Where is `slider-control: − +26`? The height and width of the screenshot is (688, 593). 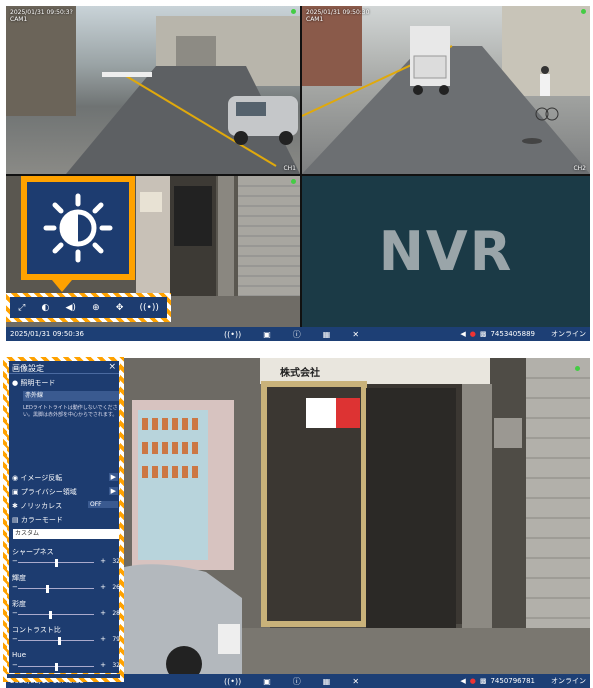 slider-control: − +26 is located at coordinates (66, 588).